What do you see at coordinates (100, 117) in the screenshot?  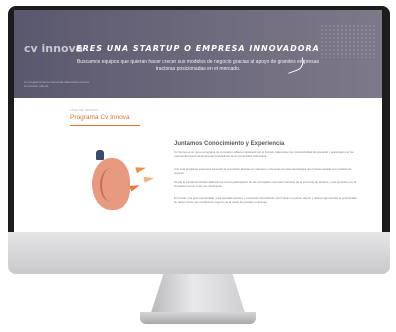 I see `section-title: Programa Cv Innova` at bounding box center [100, 117].